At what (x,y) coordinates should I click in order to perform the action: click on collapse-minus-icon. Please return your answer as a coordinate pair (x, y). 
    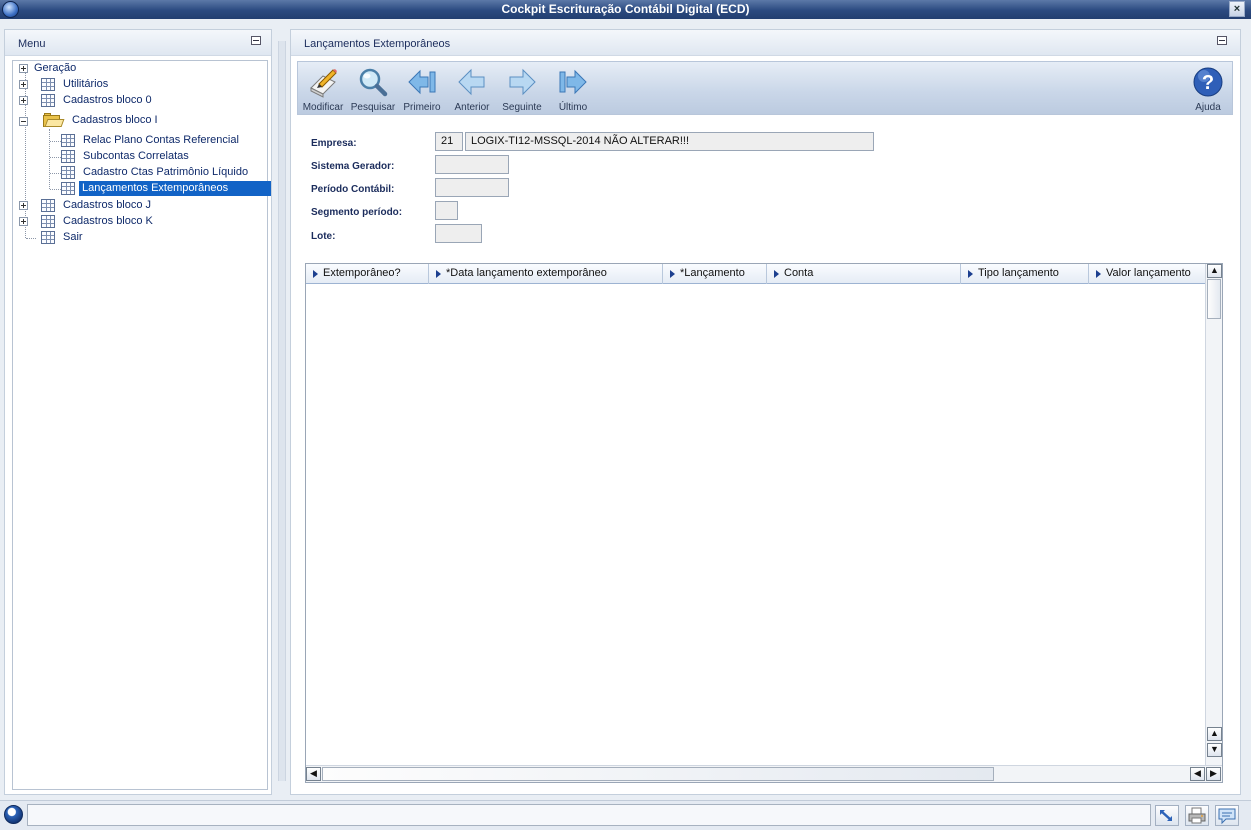
    Looking at the image, I should click on (23, 121).